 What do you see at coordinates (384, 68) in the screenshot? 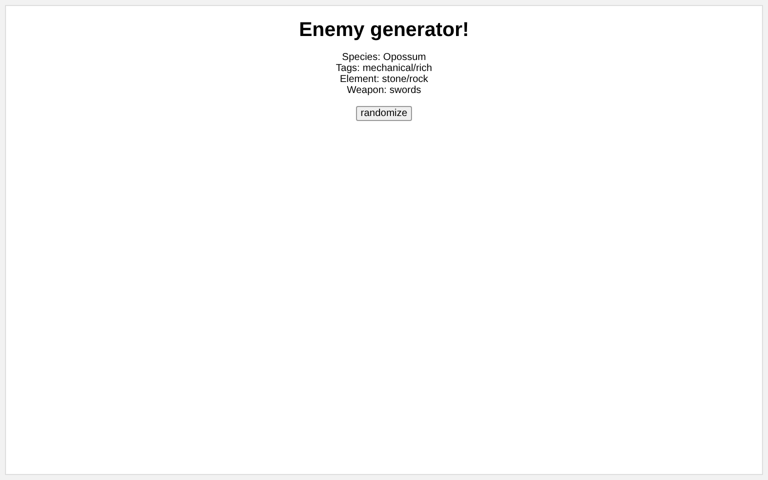
I see `enemy-attribute: Tags: mechanical/rich` at bounding box center [384, 68].